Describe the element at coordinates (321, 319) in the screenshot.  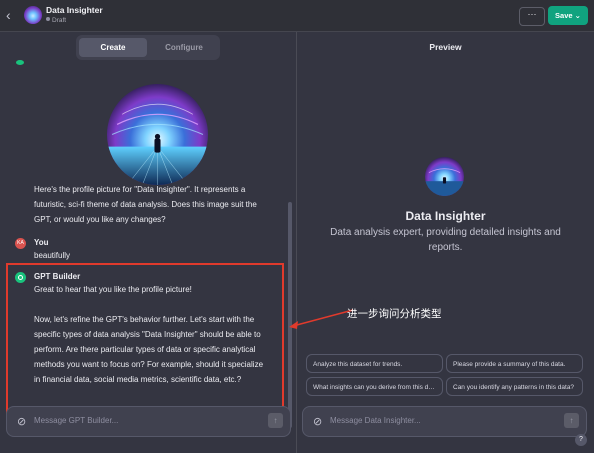
I see `annotation-arrow-icon` at that location.